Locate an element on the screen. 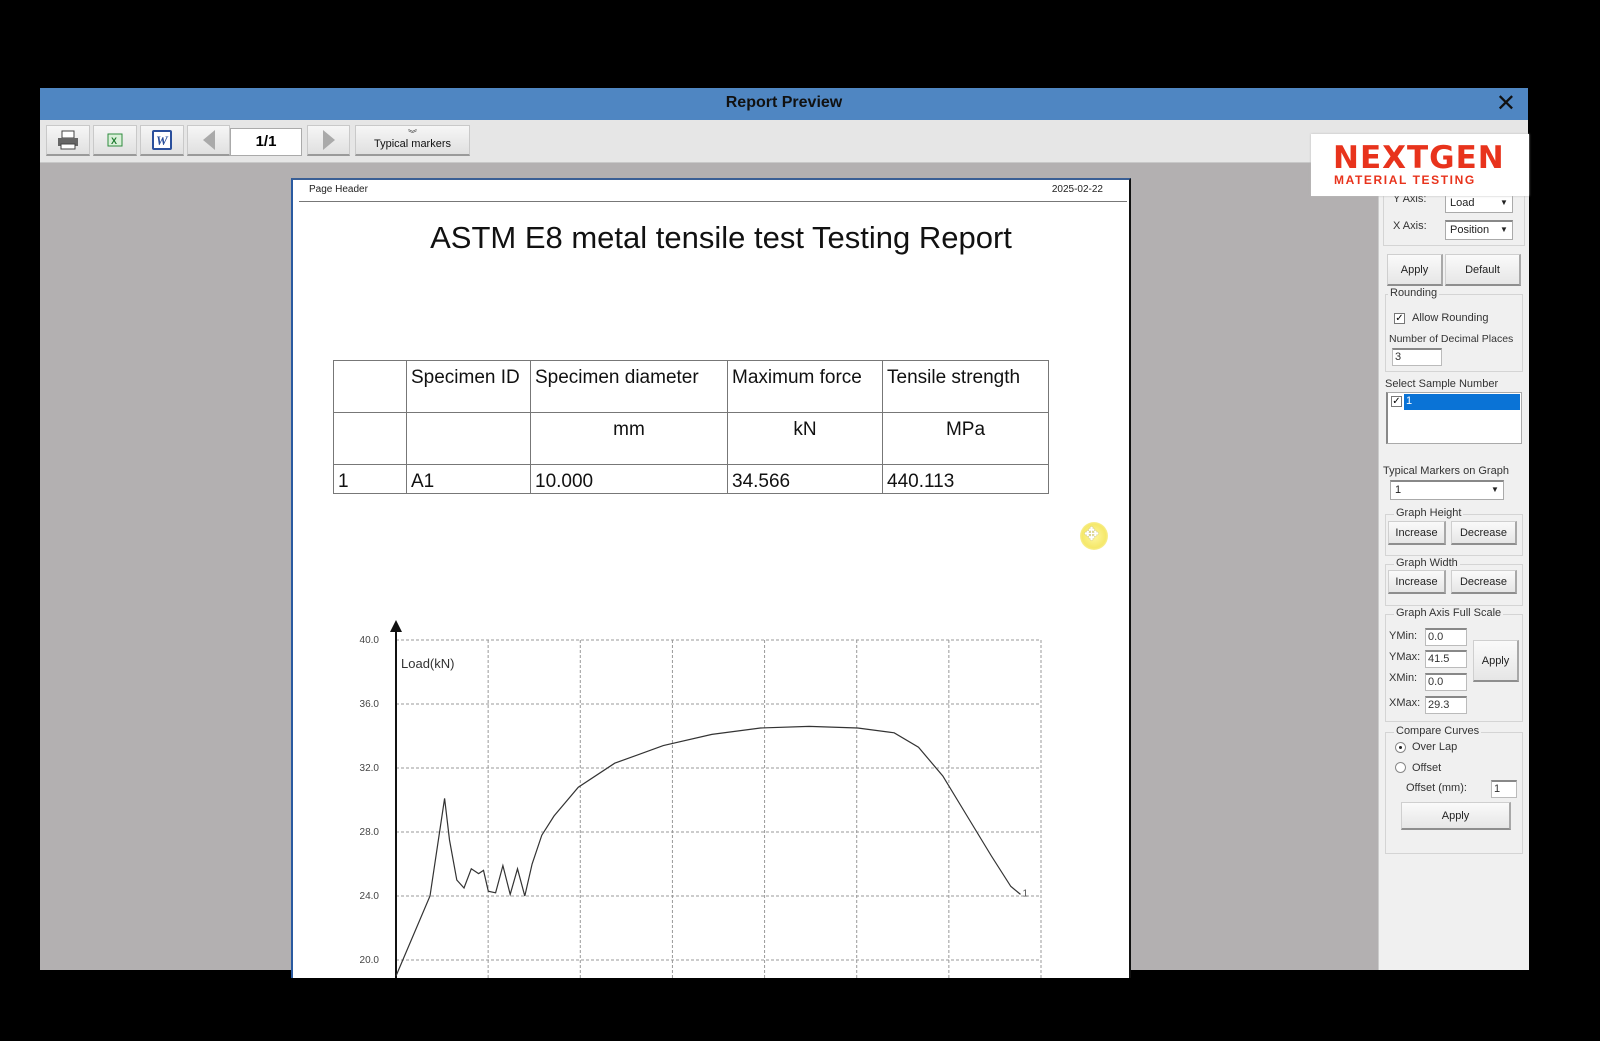 The height and width of the screenshot is (1041, 1600). ymax-label: YMax: is located at coordinates (1405, 657).